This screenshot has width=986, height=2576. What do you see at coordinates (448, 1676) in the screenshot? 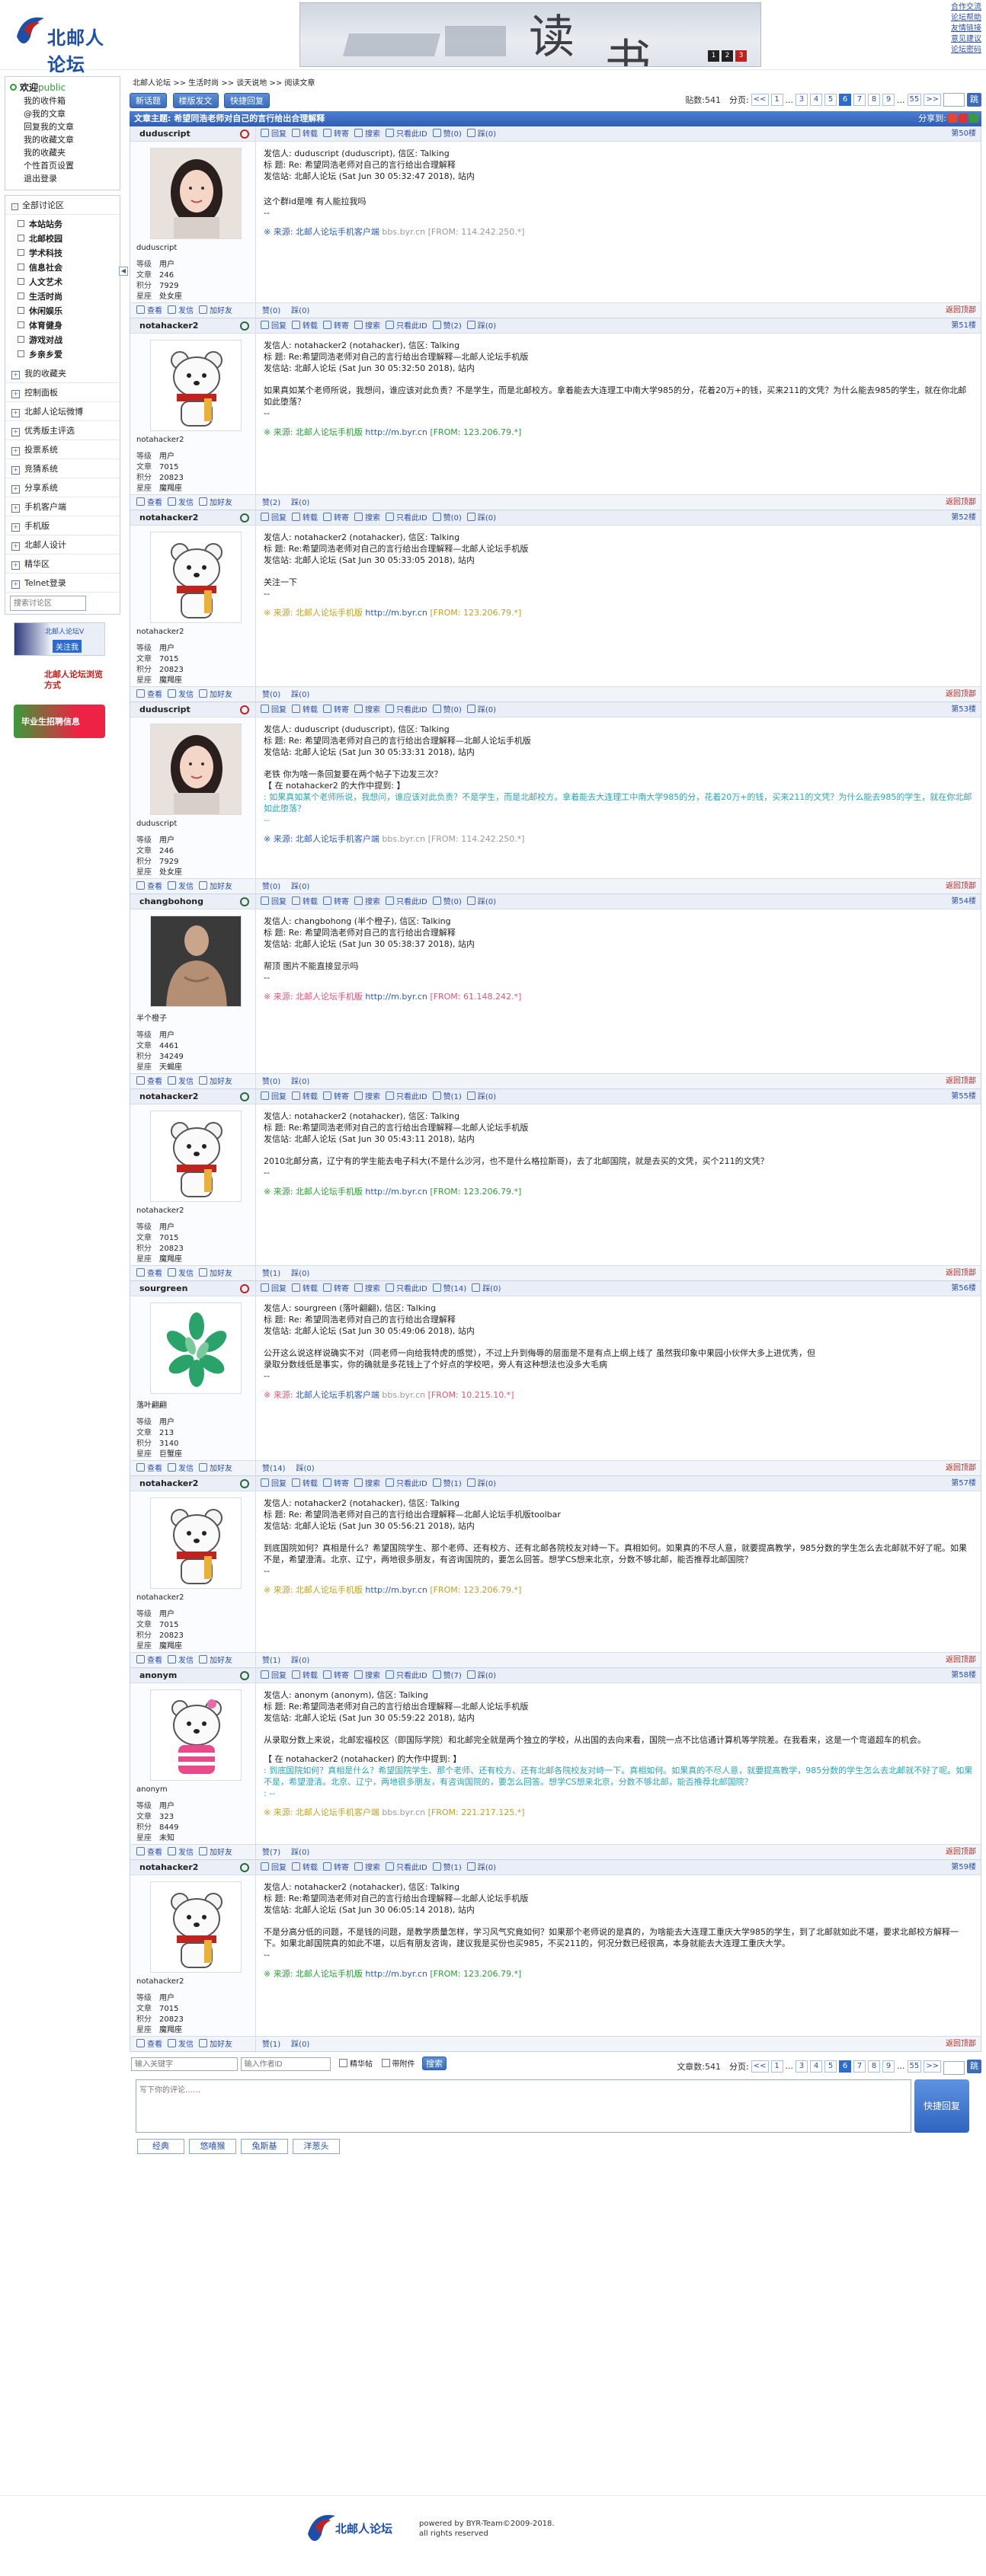
I see `like-action: 赞(7)` at bounding box center [448, 1676].